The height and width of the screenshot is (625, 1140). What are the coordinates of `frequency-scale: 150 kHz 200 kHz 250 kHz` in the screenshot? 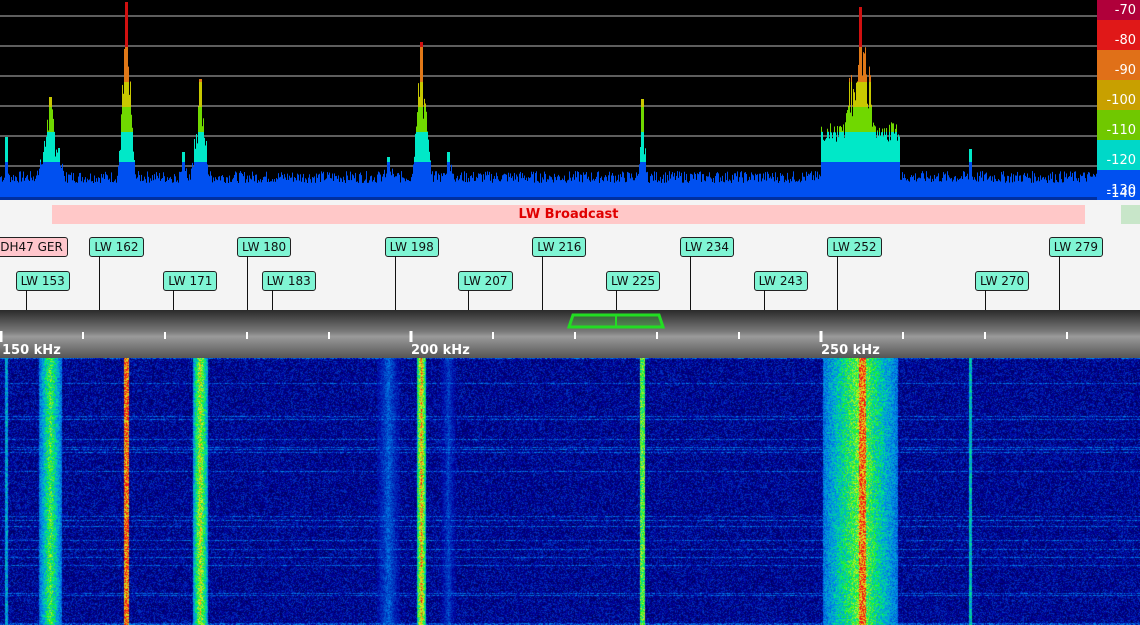 It's located at (570, 334).